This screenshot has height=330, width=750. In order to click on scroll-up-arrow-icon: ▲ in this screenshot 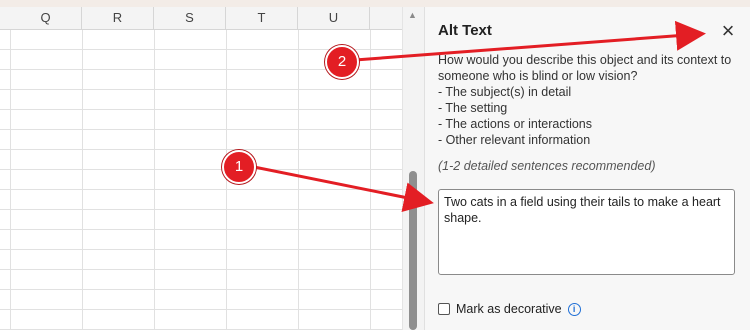, I will do `click(412, 15)`.